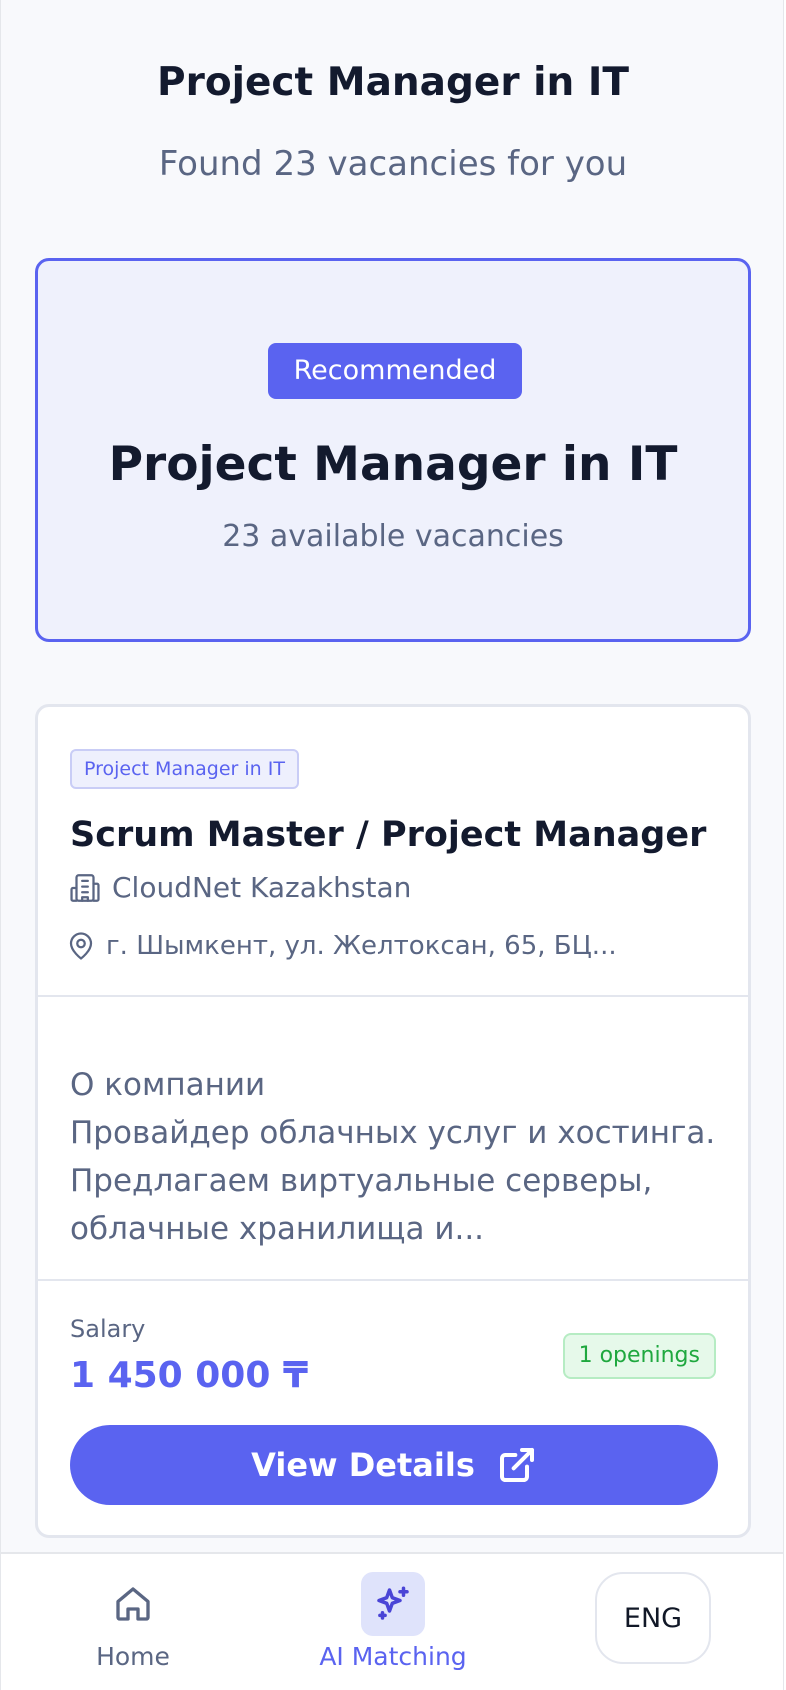  I want to click on building-icon, so click(85, 888).